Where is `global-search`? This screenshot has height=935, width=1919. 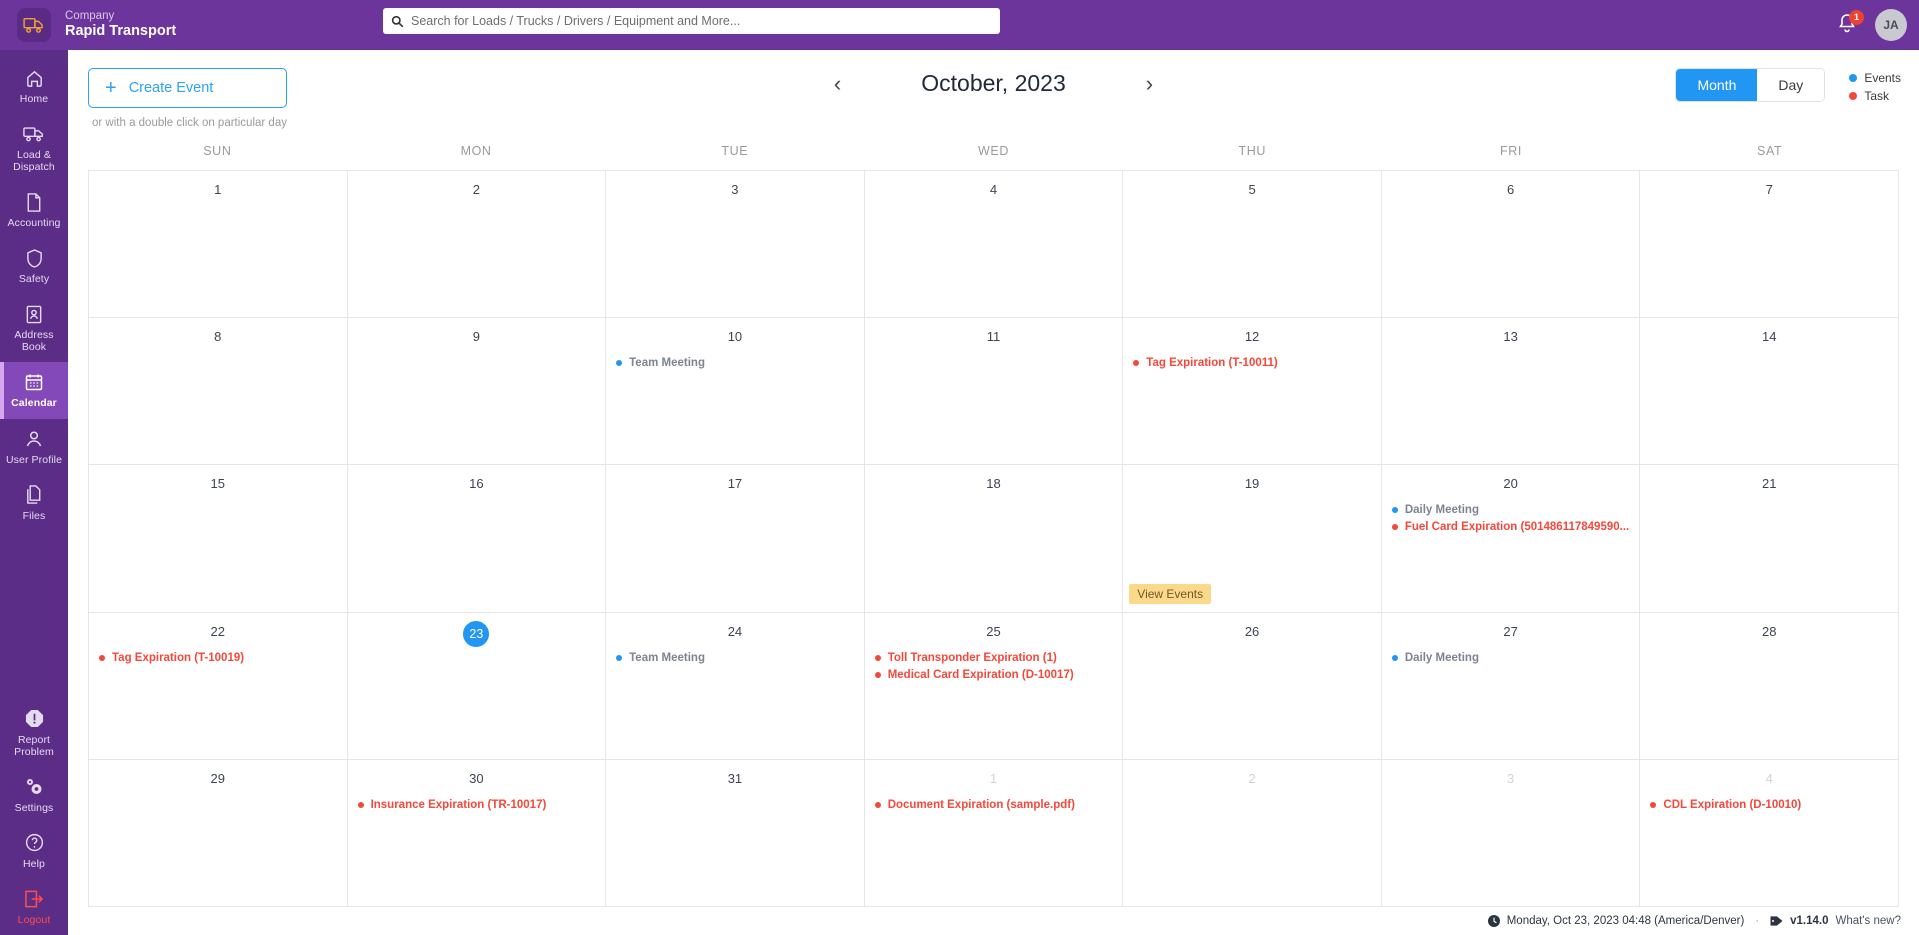
global-search is located at coordinates (691, 21).